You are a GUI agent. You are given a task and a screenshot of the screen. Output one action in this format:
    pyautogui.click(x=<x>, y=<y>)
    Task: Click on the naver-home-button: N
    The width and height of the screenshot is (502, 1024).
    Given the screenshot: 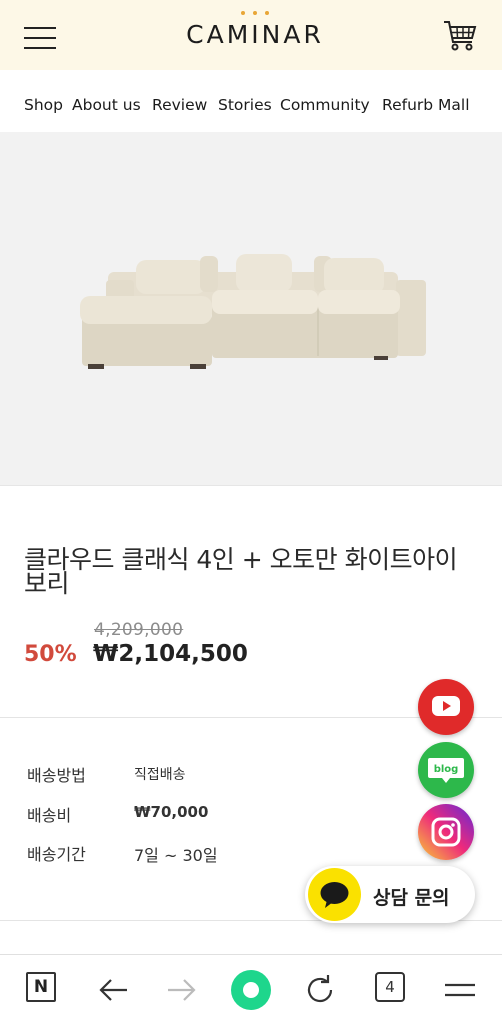 What is the action you would take?
    pyautogui.click(x=44, y=990)
    